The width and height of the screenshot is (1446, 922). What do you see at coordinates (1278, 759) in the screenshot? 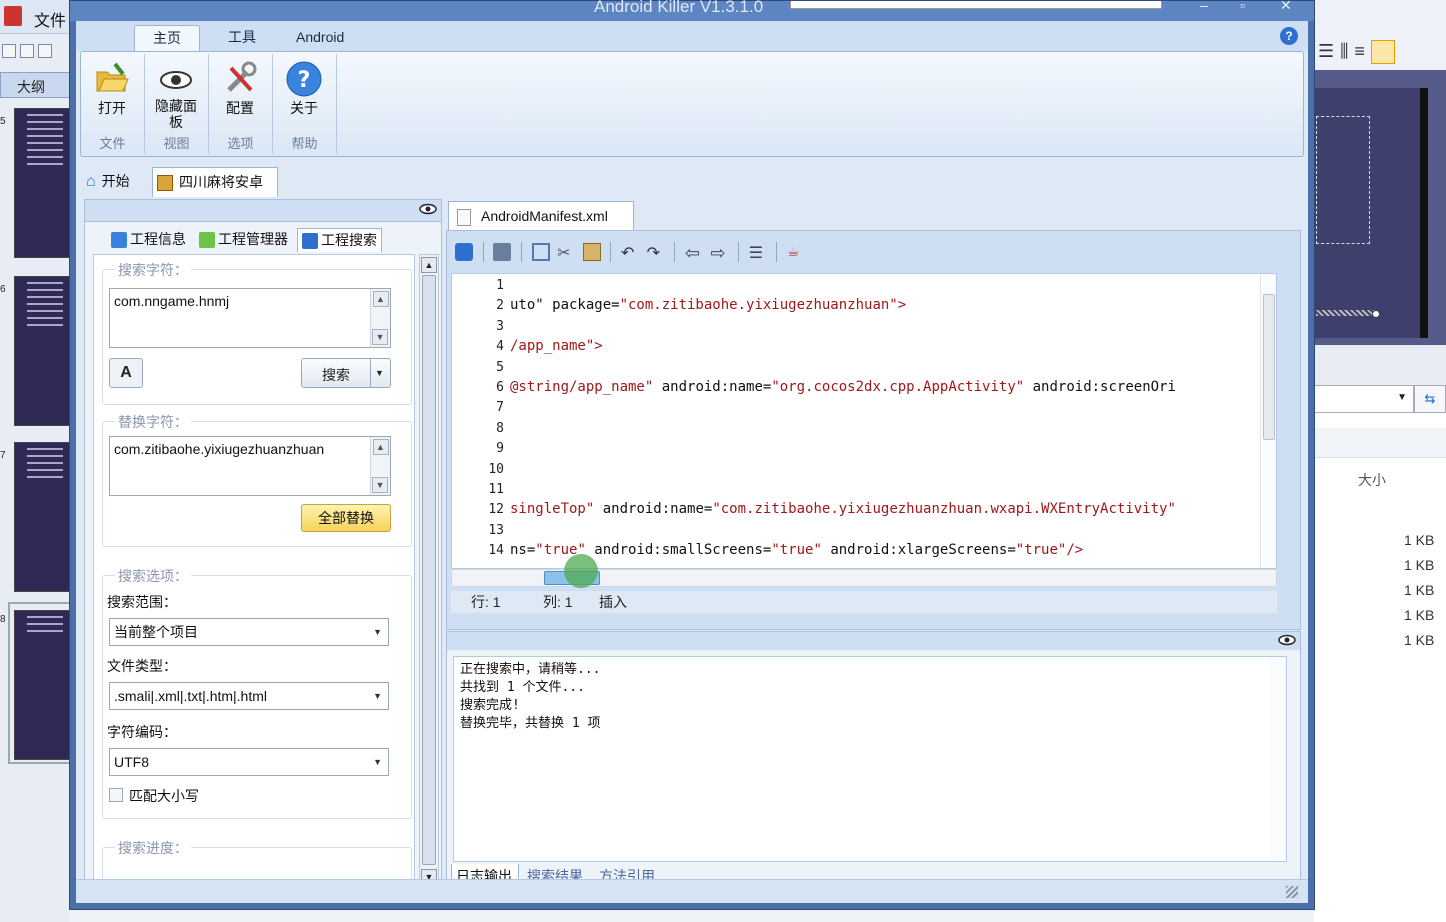
I see `output-scrollbar` at bounding box center [1278, 759].